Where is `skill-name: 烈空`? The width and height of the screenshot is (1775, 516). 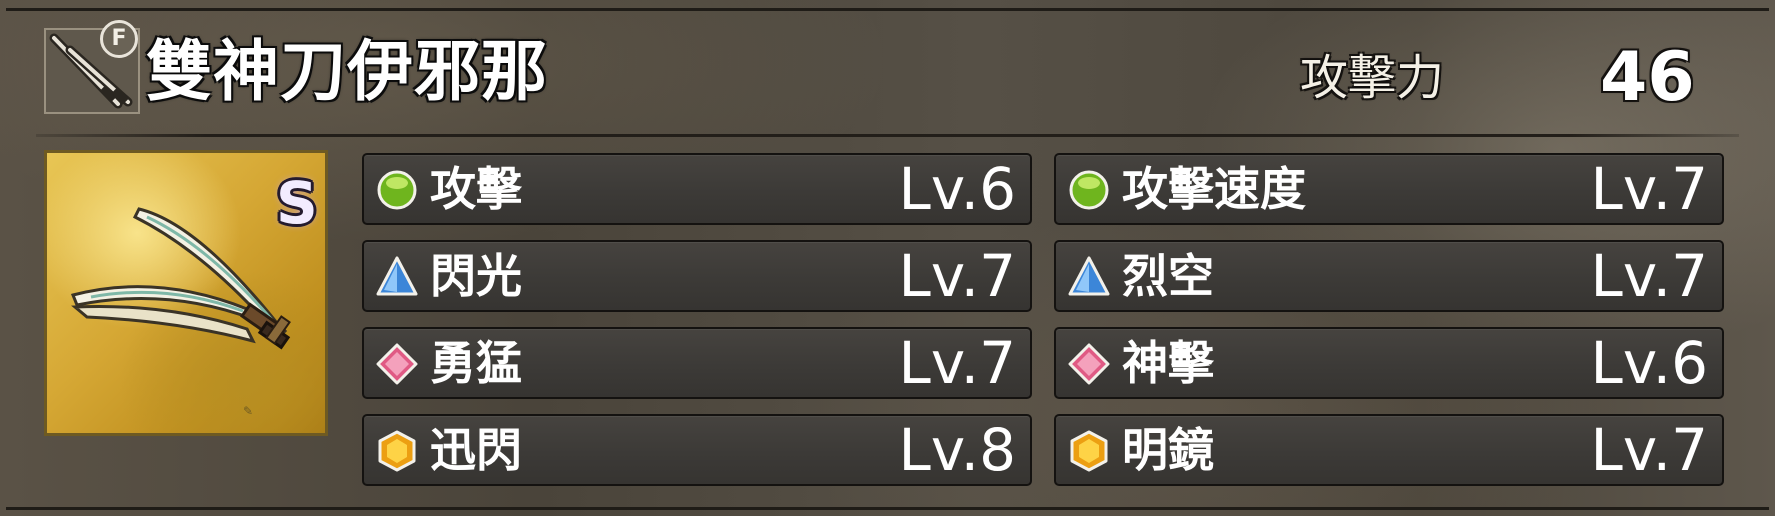
skill-name: 烈空 is located at coordinates (1168, 276).